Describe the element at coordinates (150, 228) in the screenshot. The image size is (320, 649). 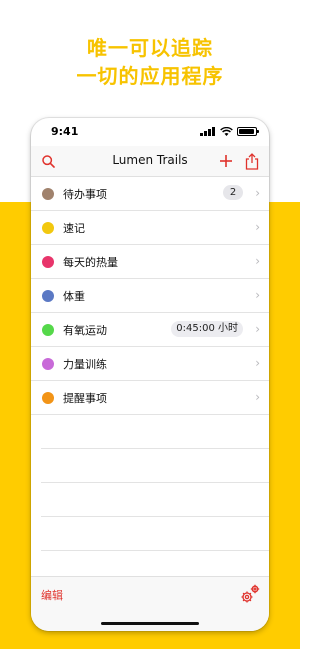
I see `list-item-notes: 速记 ›` at that location.